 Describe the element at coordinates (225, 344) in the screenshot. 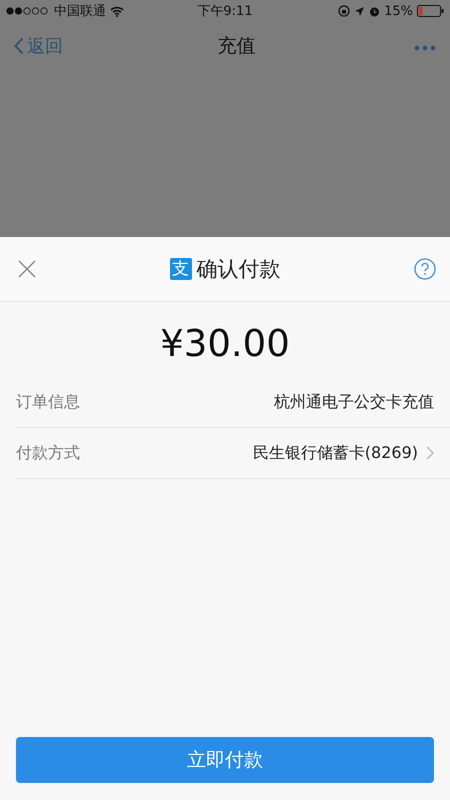

I see `payment-amount: ¥30.00` at that location.